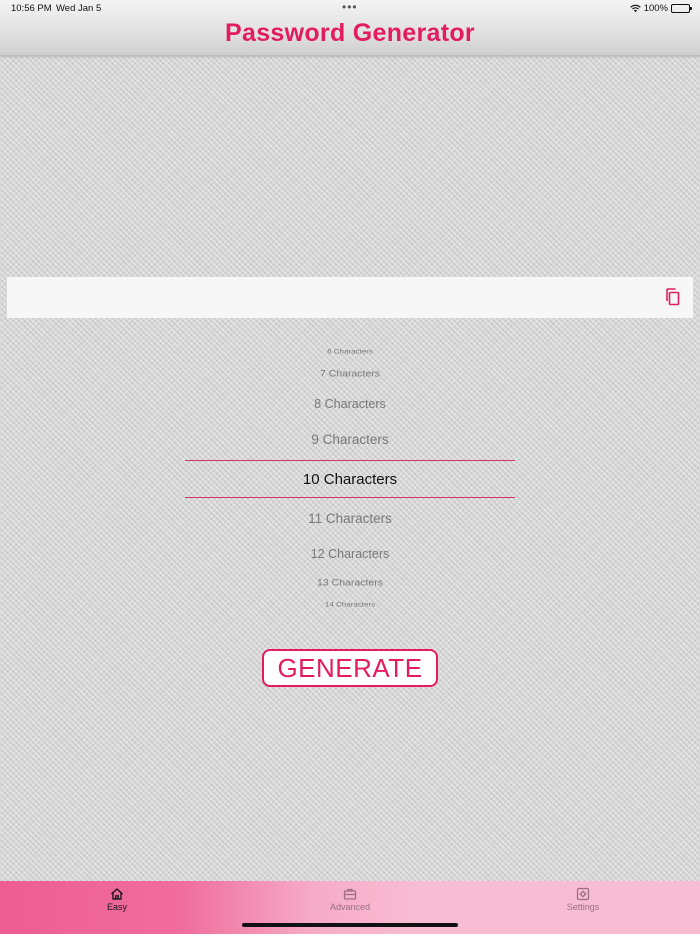 The image size is (700, 934). I want to click on status-bar: 10:56 PM Wed Jan 5 ••• 100%, so click(350, 9).